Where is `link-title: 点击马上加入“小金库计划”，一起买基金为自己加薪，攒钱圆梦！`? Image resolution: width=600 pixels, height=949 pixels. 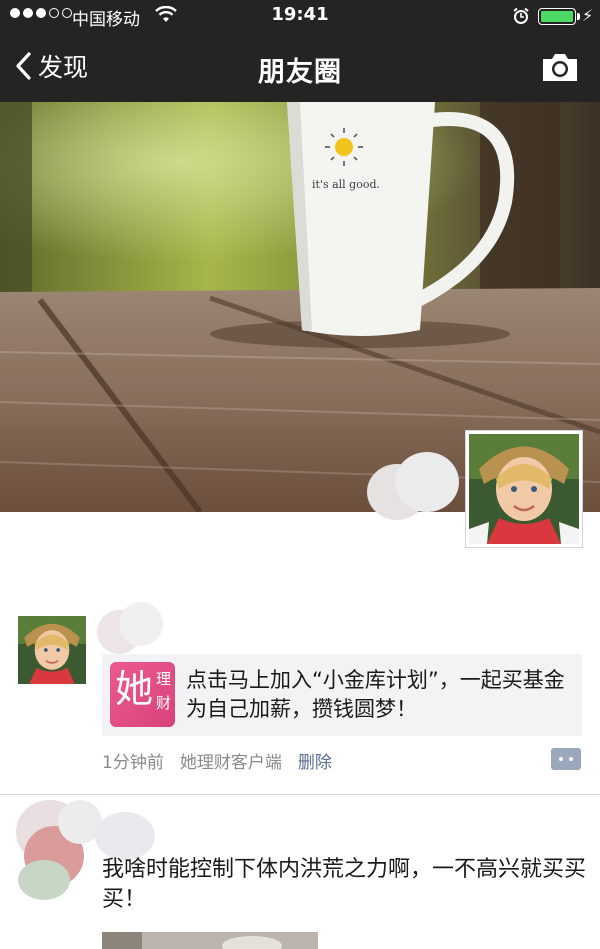 link-title: 点击马上加入“小金库计划”，一起买基金为自己加薪，攒钱圆梦！ is located at coordinates (375, 694).